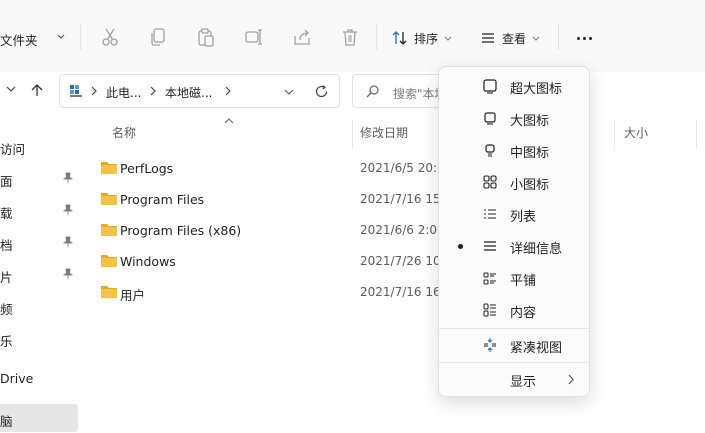  What do you see at coordinates (39, 210) in the screenshot?
I see `sidebar-item-downloads: 载` at bounding box center [39, 210].